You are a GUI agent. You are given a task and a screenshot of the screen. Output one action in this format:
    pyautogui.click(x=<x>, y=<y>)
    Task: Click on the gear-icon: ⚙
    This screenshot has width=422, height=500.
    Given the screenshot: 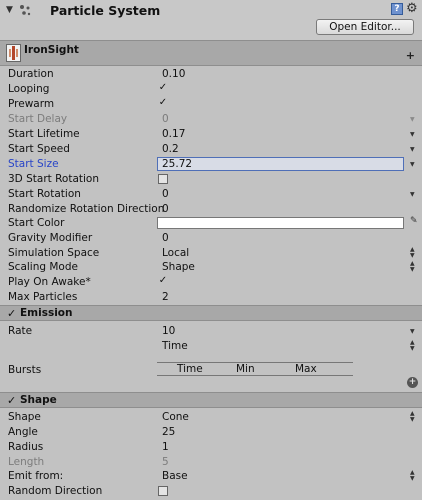 What is the action you would take?
    pyautogui.click(x=412, y=8)
    